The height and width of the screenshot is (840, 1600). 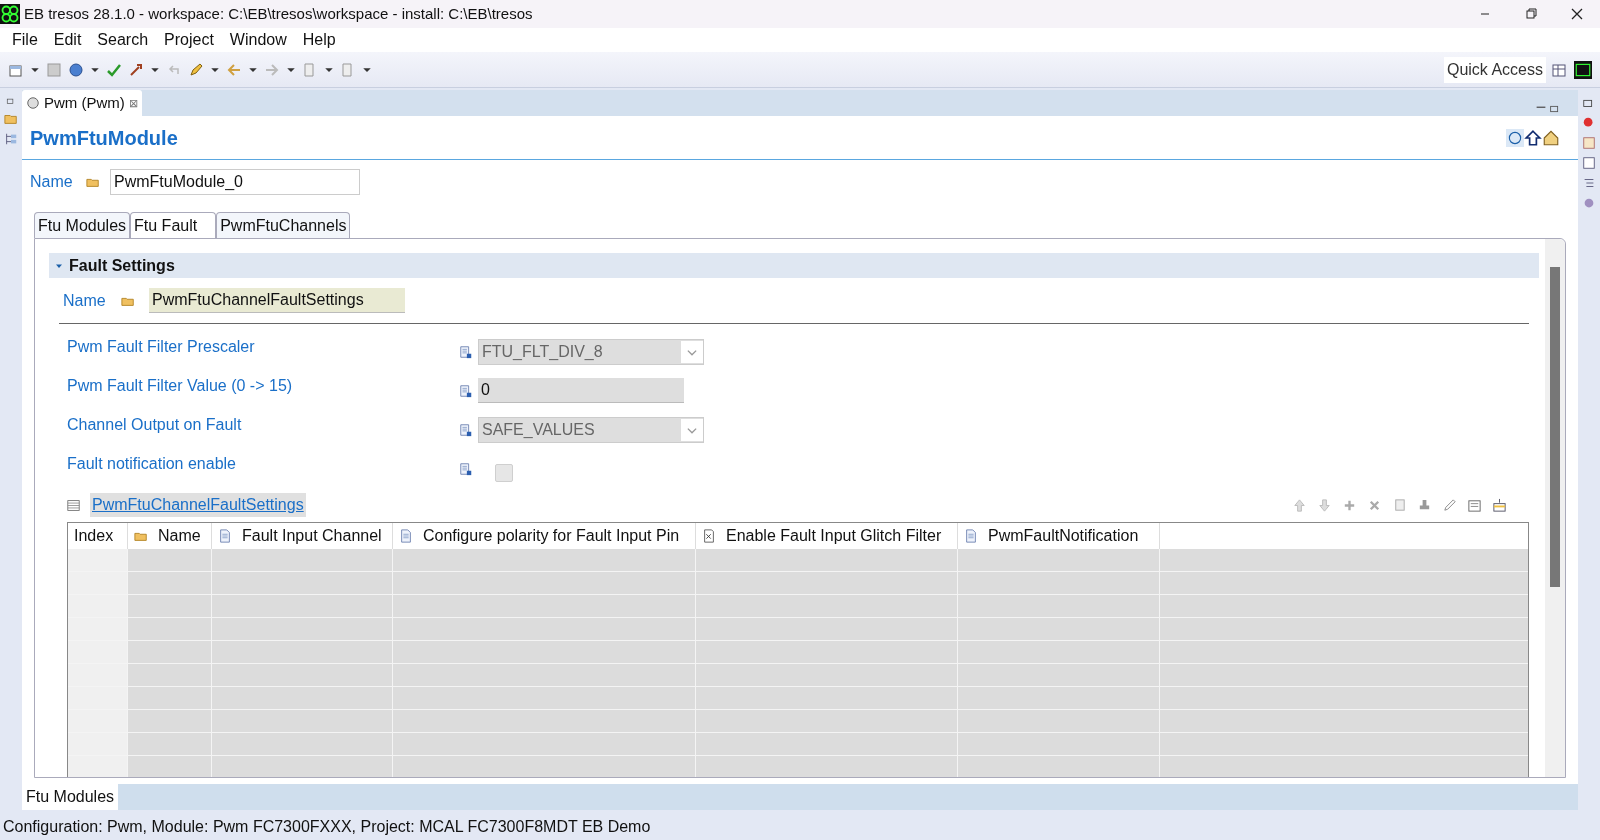 What do you see at coordinates (258, 40) in the screenshot?
I see `menu-item: Window` at bounding box center [258, 40].